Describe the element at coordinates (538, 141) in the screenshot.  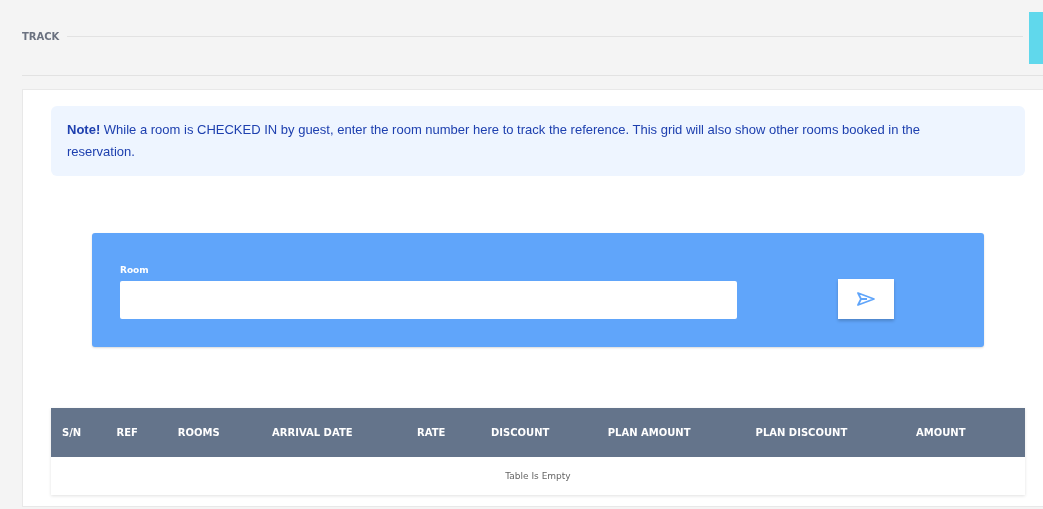
I see `note-message: Note! While a room is CHECKED IN by guest, enter the room number here to track the reference. This grid will also show other rooms booked in the reservation.` at that location.